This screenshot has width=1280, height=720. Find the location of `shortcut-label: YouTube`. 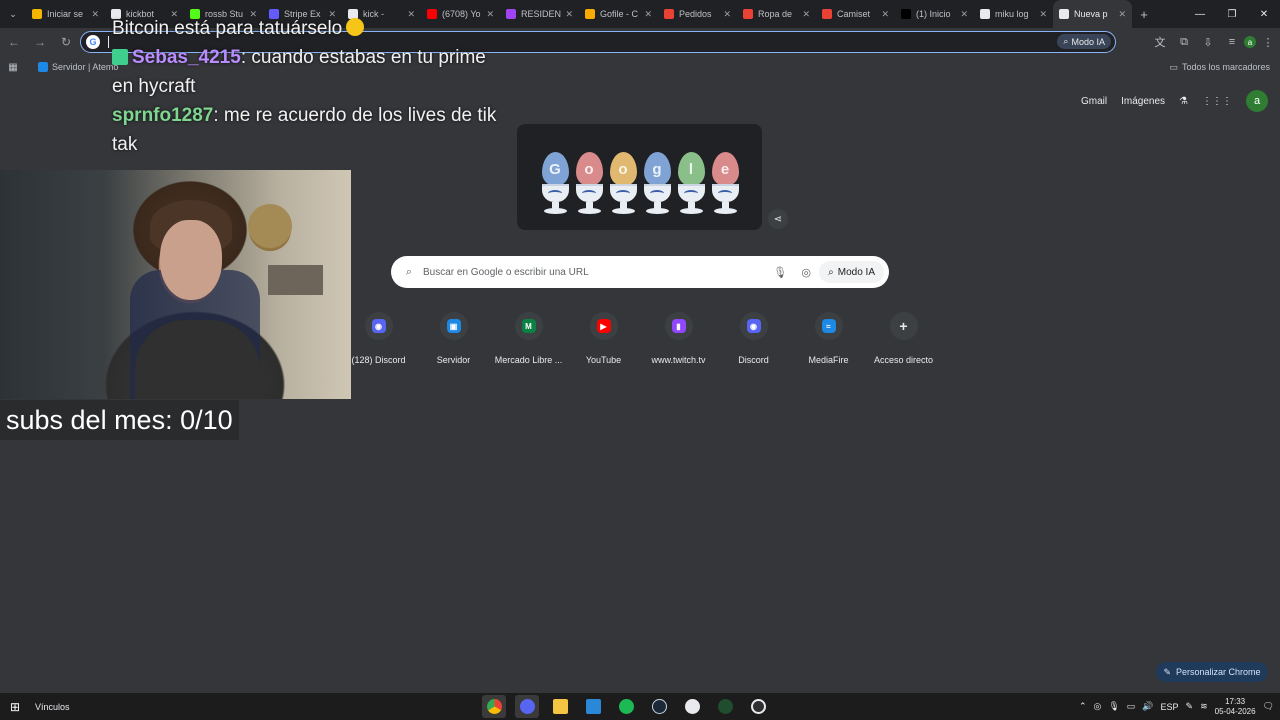

shortcut-label: YouTube is located at coordinates (603, 360).